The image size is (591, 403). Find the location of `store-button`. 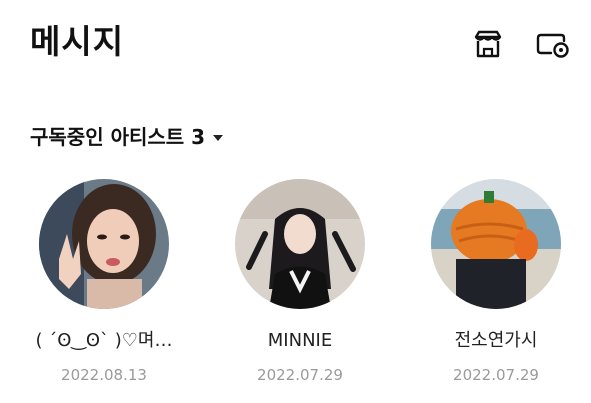

store-button is located at coordinates (488, 44).